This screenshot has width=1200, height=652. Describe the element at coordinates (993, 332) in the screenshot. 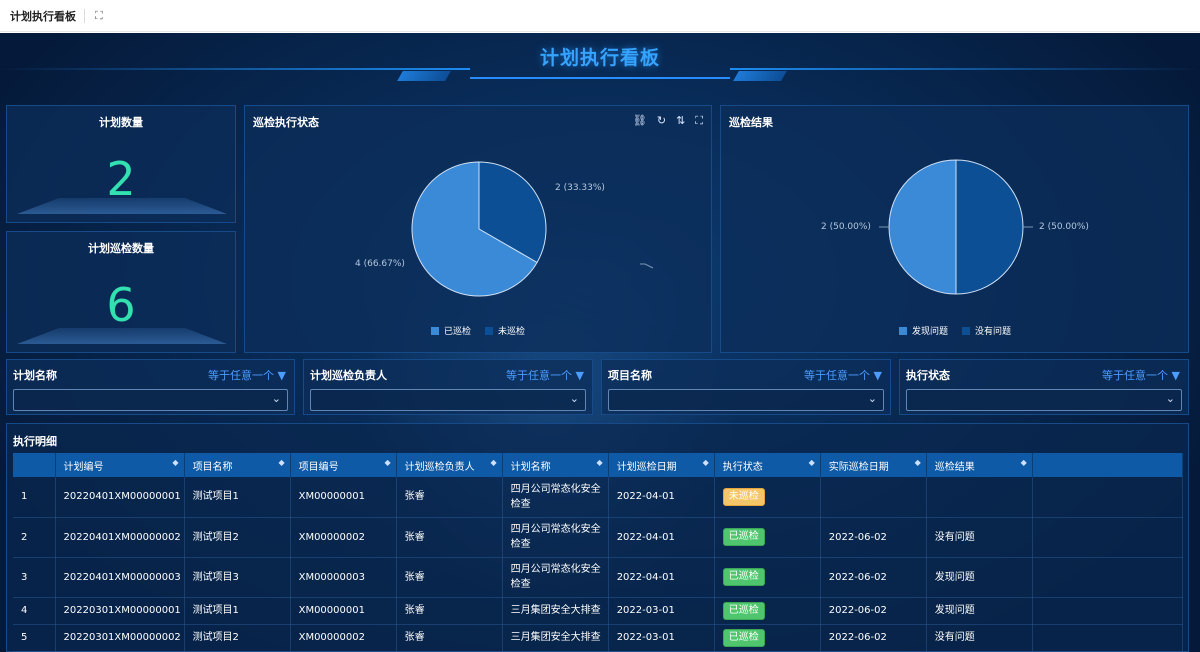

I see `legend-label: 没有问题` at that location.